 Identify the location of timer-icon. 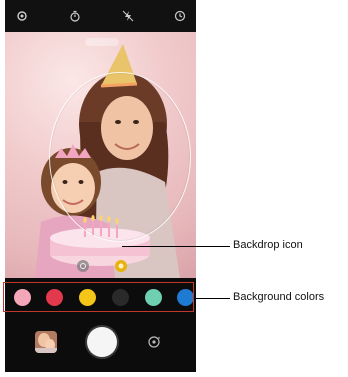
(180, 16).